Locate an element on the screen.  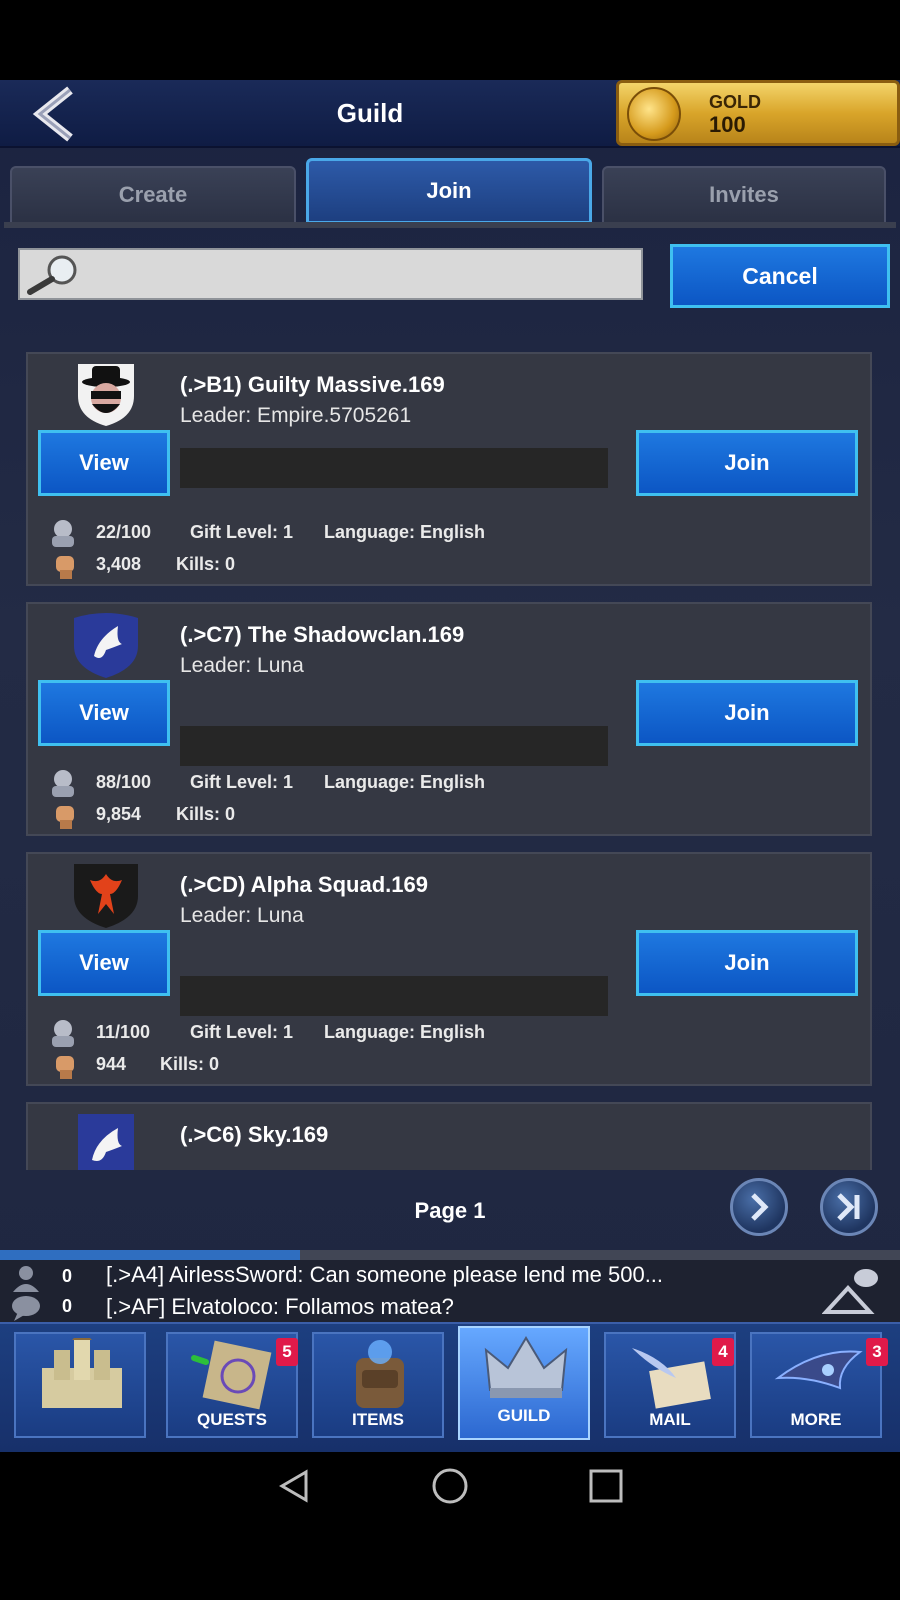
guild-members: 22/100 is located at coordinates (124, 532).